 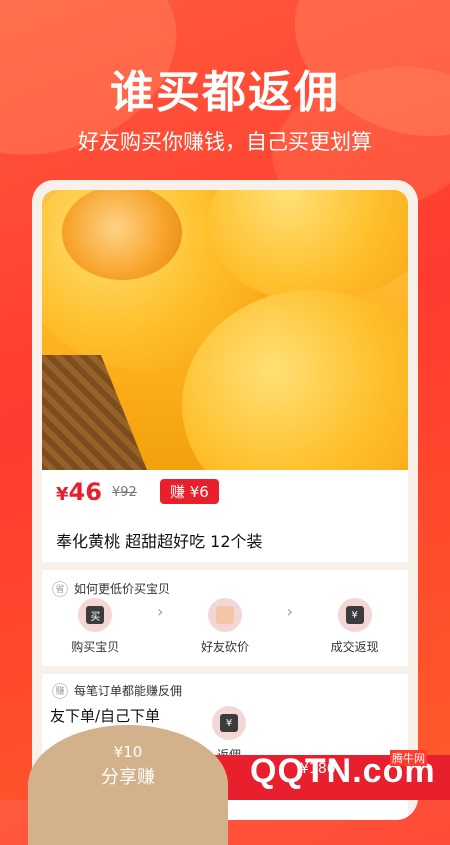 I want to click on buy-icon: 买, so click(x=95, y=615).